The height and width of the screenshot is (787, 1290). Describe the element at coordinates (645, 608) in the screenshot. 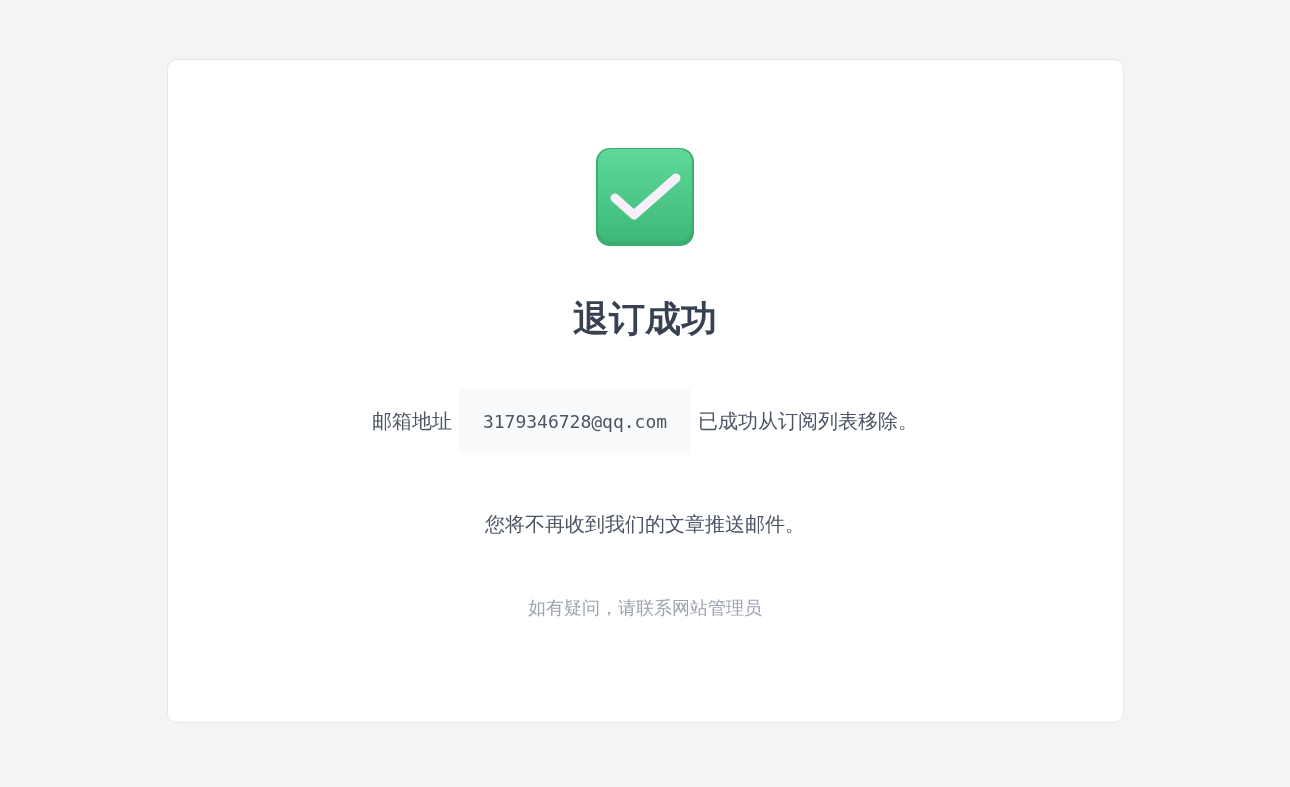

I see `footer-text: 如有疑问，请联系网站管理员` at that location.